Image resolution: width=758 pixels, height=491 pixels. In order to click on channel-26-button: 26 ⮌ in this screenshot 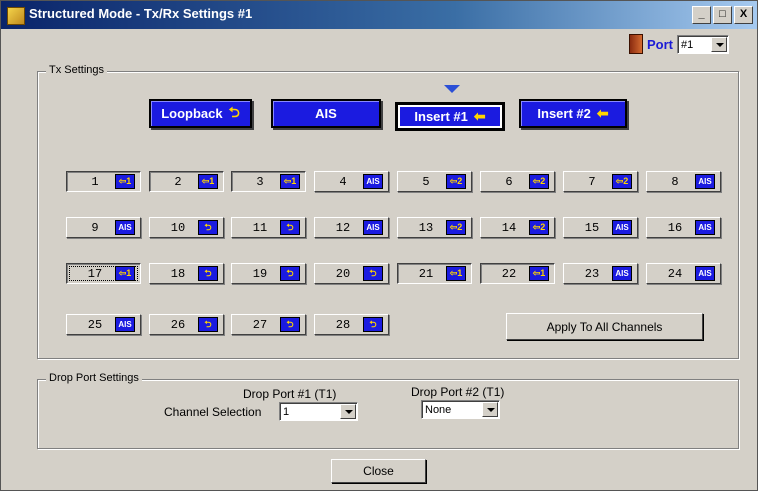, I will do `click(186, 324)`.